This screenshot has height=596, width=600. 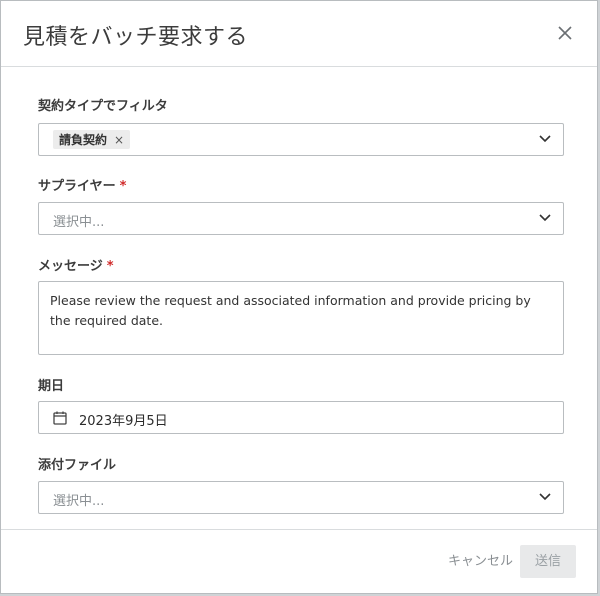 I want to click on cancel-button: キャンセル, so click(x=480, y=561).